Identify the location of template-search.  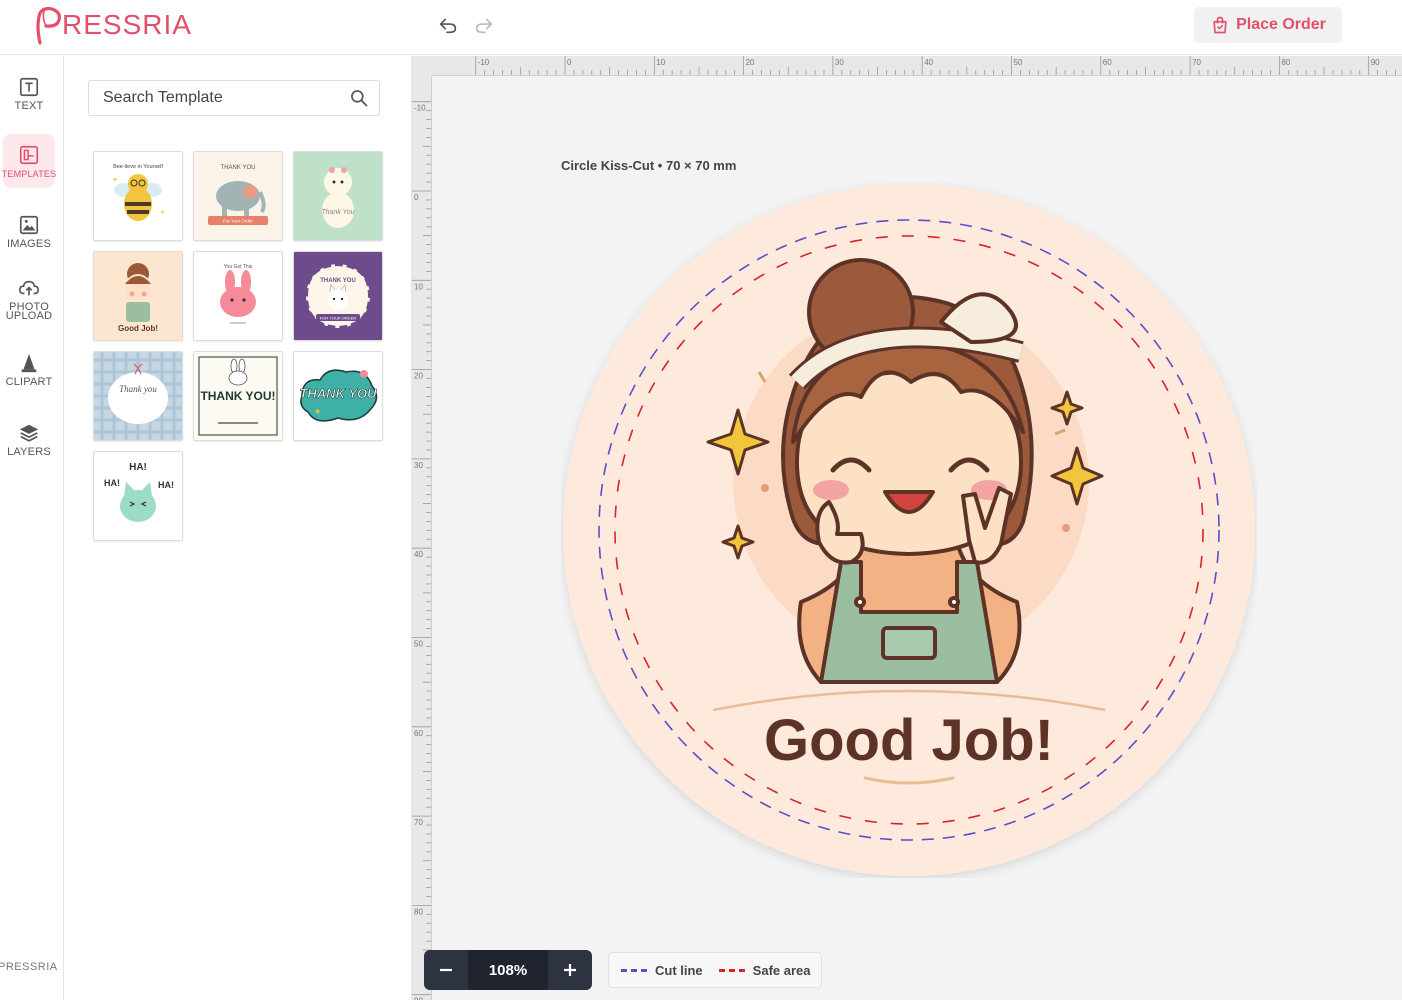
(234, 98).